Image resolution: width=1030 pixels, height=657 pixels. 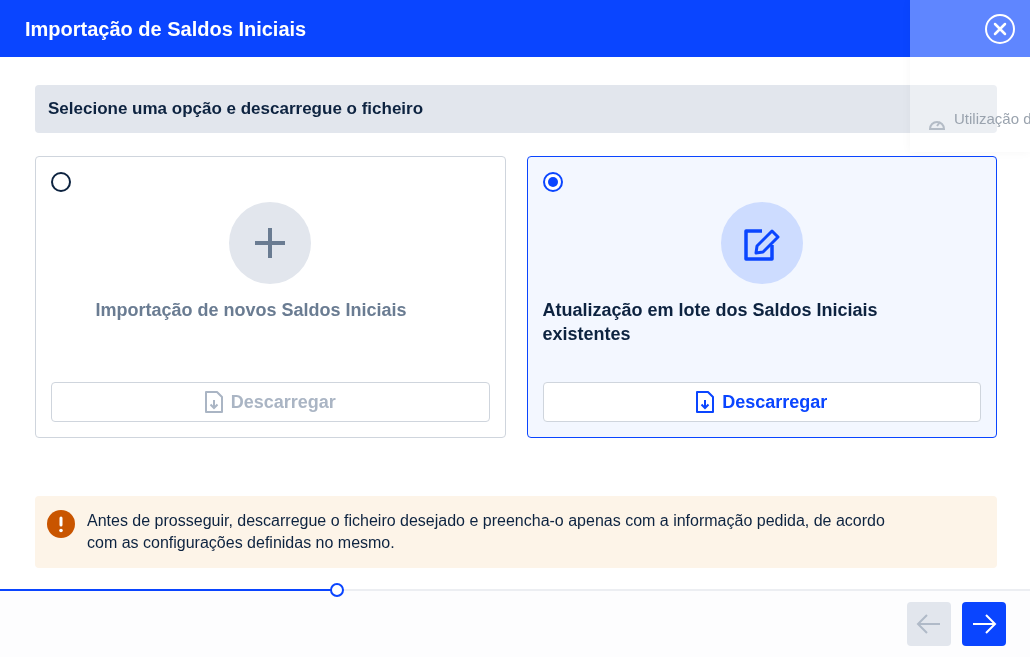 I want to click on alert-text: Antes de prosseguir, descarregue o ficheiro desejado e preencha-o apenas com a informação pedida, de acordo com as configurações definidas no mesmo., so click(x=486, y=532).